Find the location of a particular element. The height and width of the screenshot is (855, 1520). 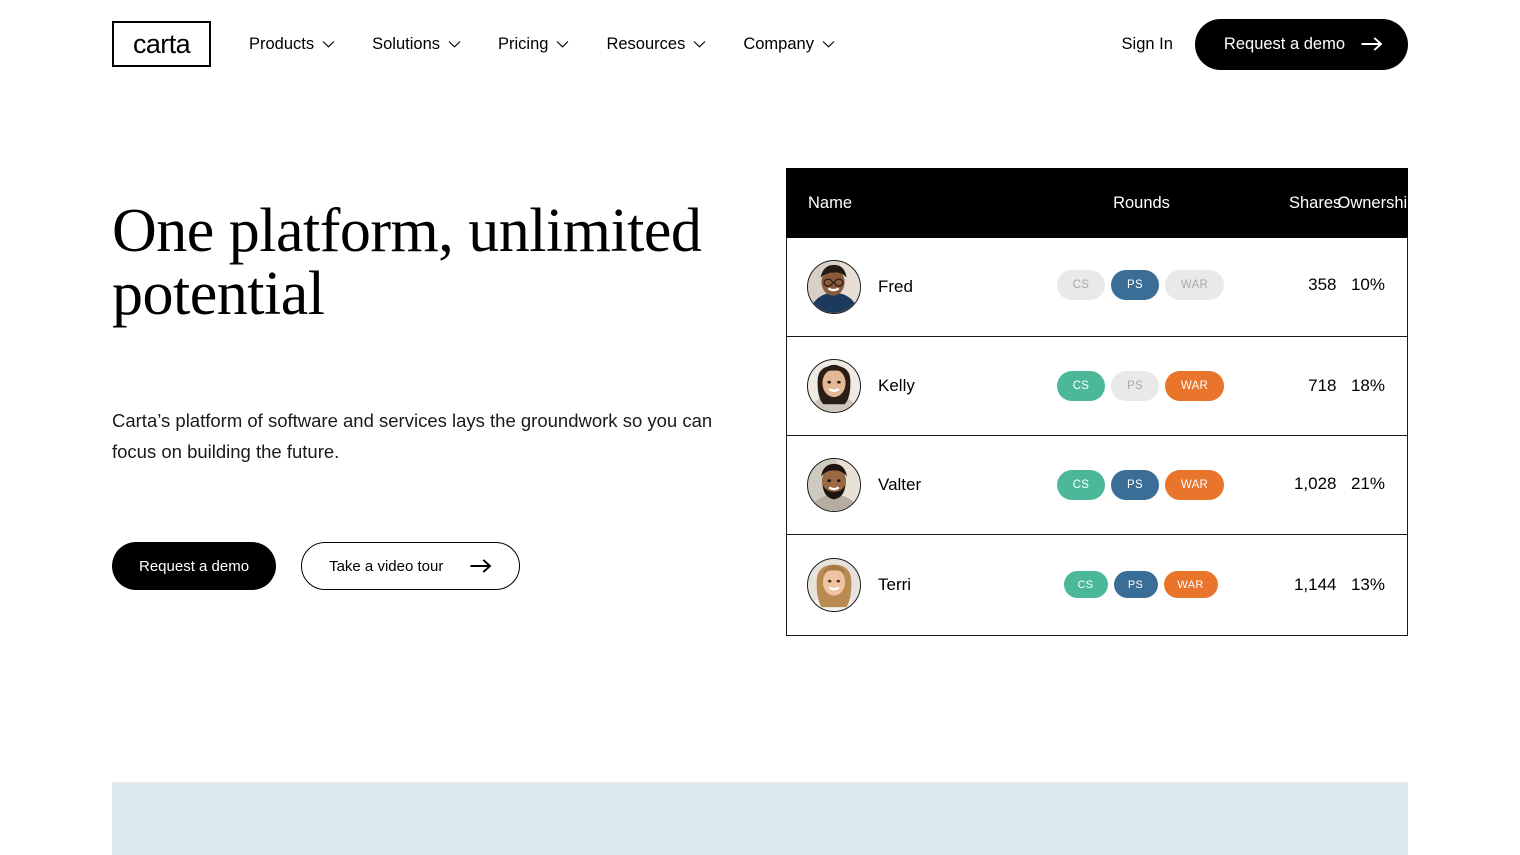

cell-ownership: 10% is located at coordinates (1367, 284).